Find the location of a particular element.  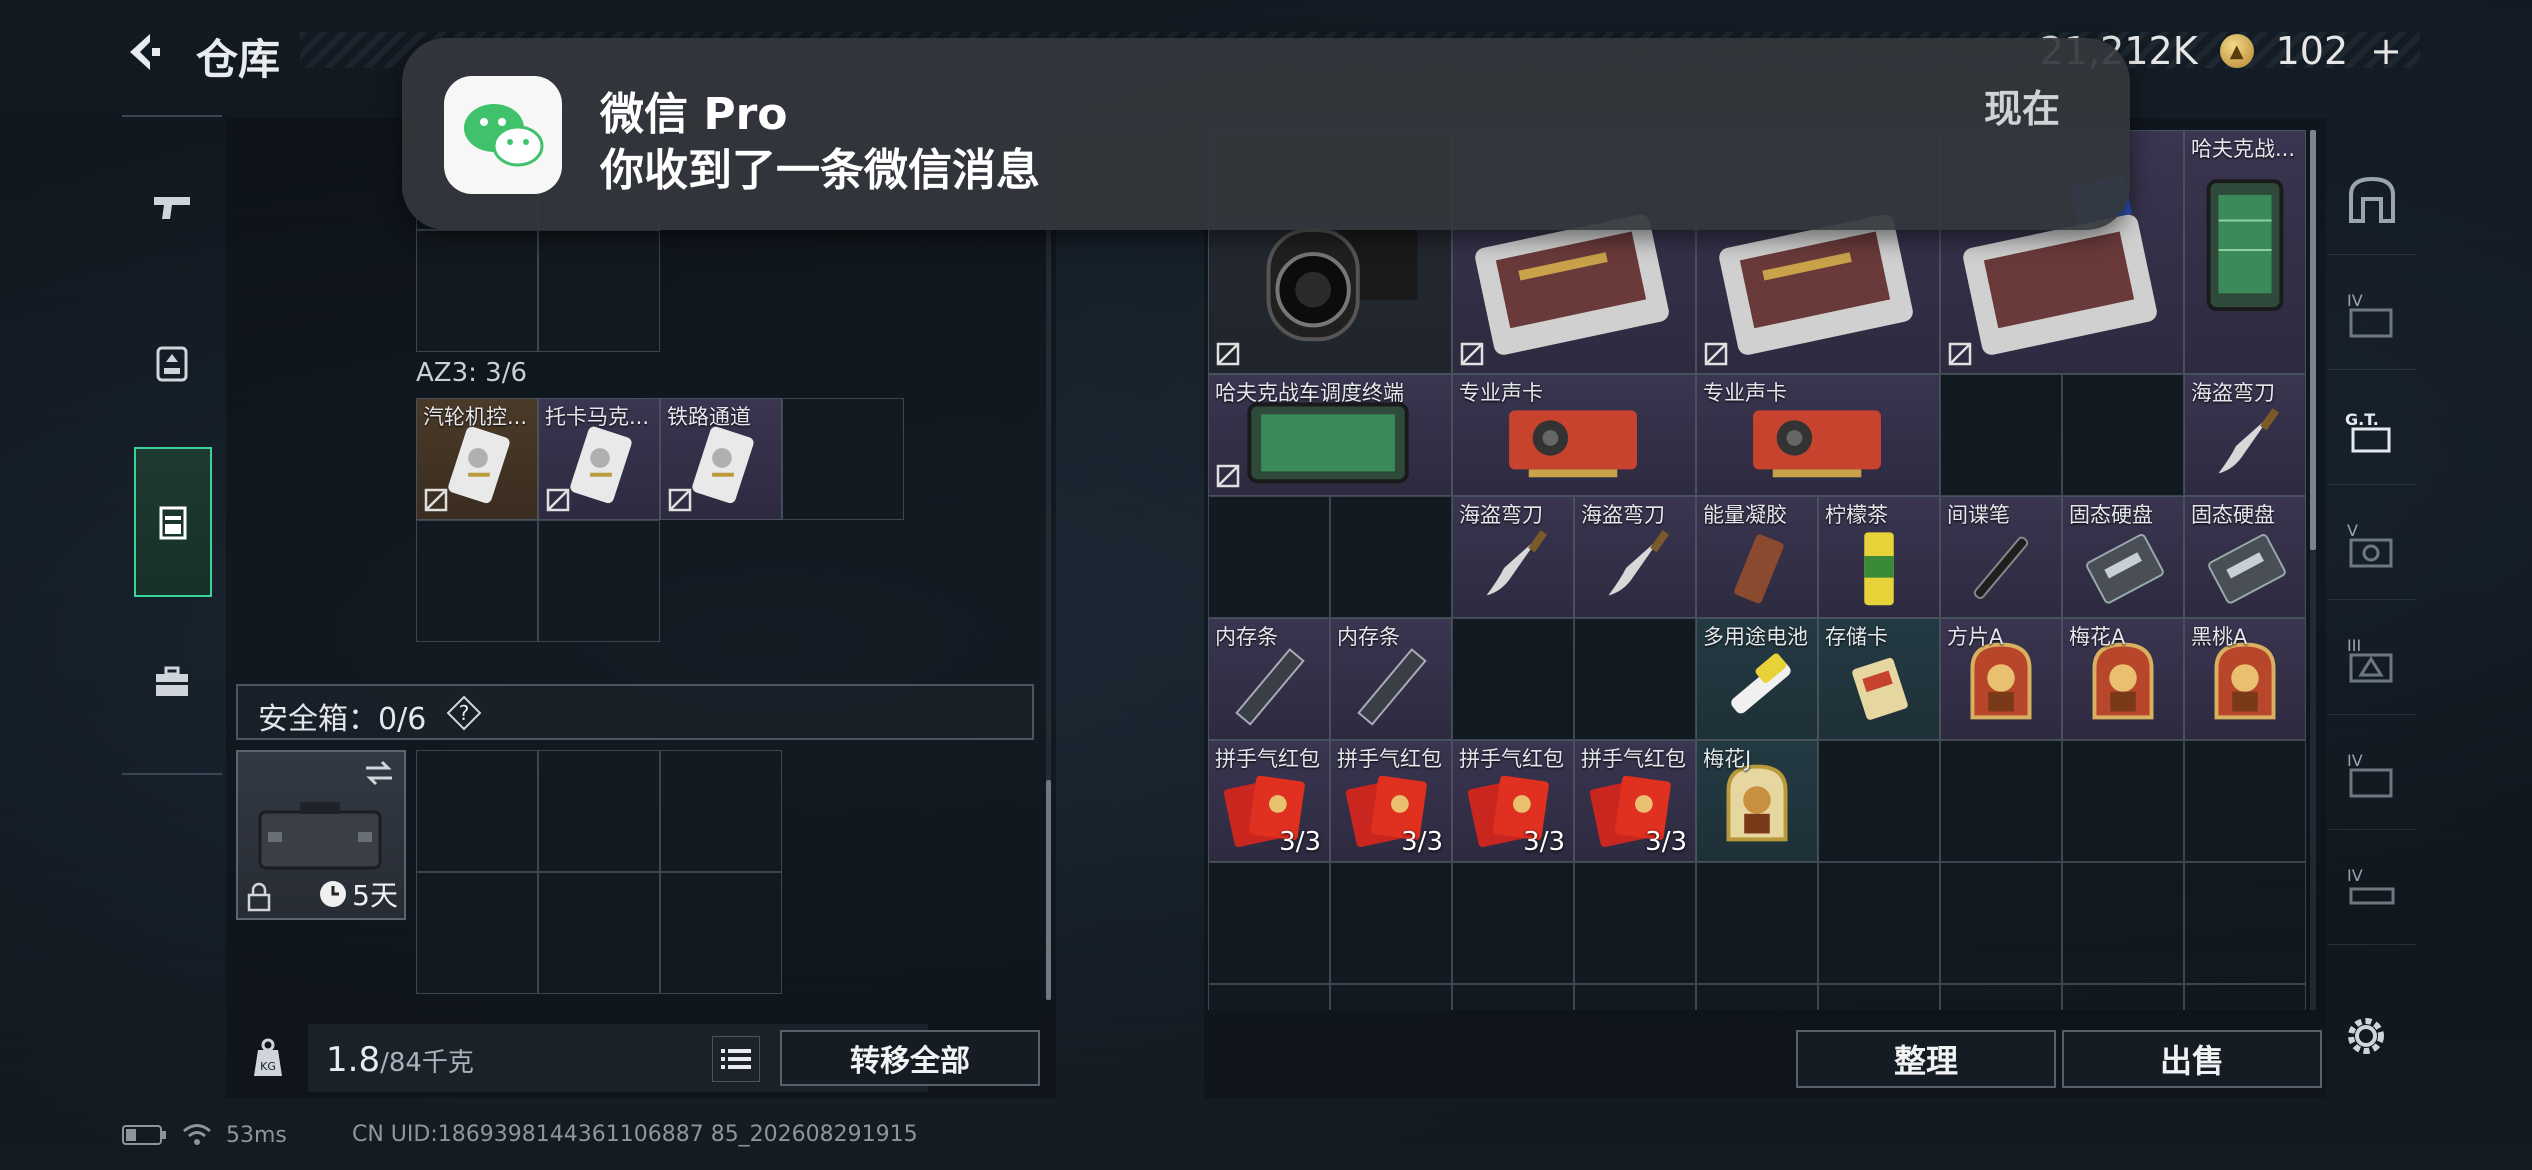

list-view-button is located at coordinates (736, 1059).